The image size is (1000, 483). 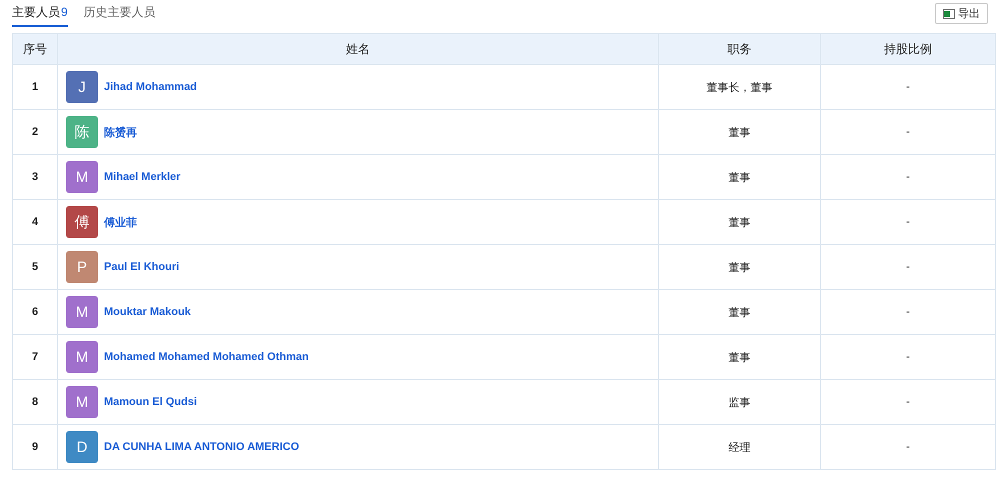 What do you see at coordinates (150, 87) in the screenshot?
I see `person-link: Jihad Mohammad` at bounding box center [150, 87].